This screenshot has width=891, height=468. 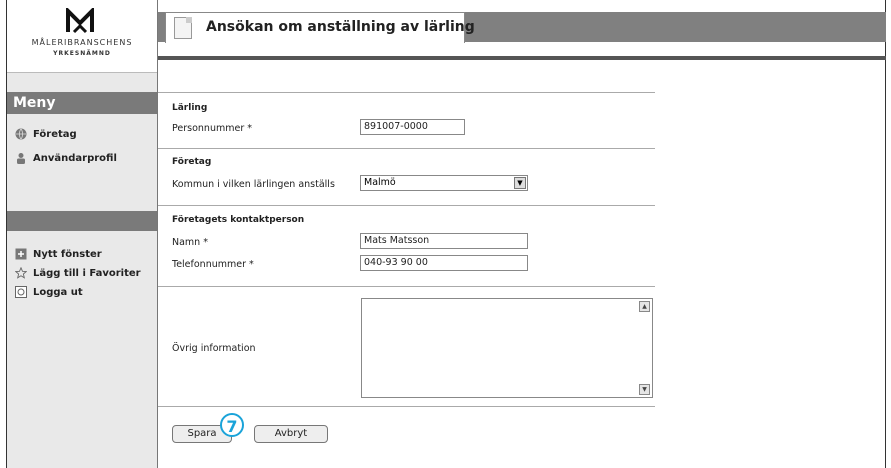 I want to click on kommun-selected-value: Malmö, so click(x=380, y=182).